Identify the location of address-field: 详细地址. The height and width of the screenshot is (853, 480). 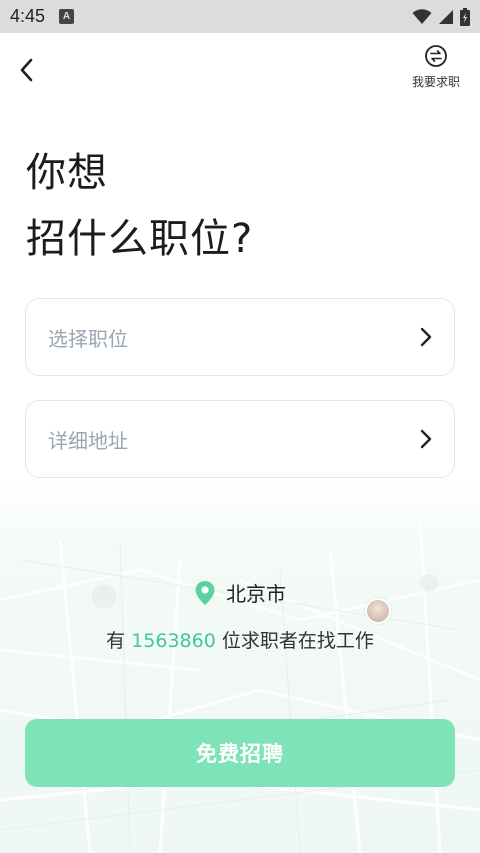
(240, 439).